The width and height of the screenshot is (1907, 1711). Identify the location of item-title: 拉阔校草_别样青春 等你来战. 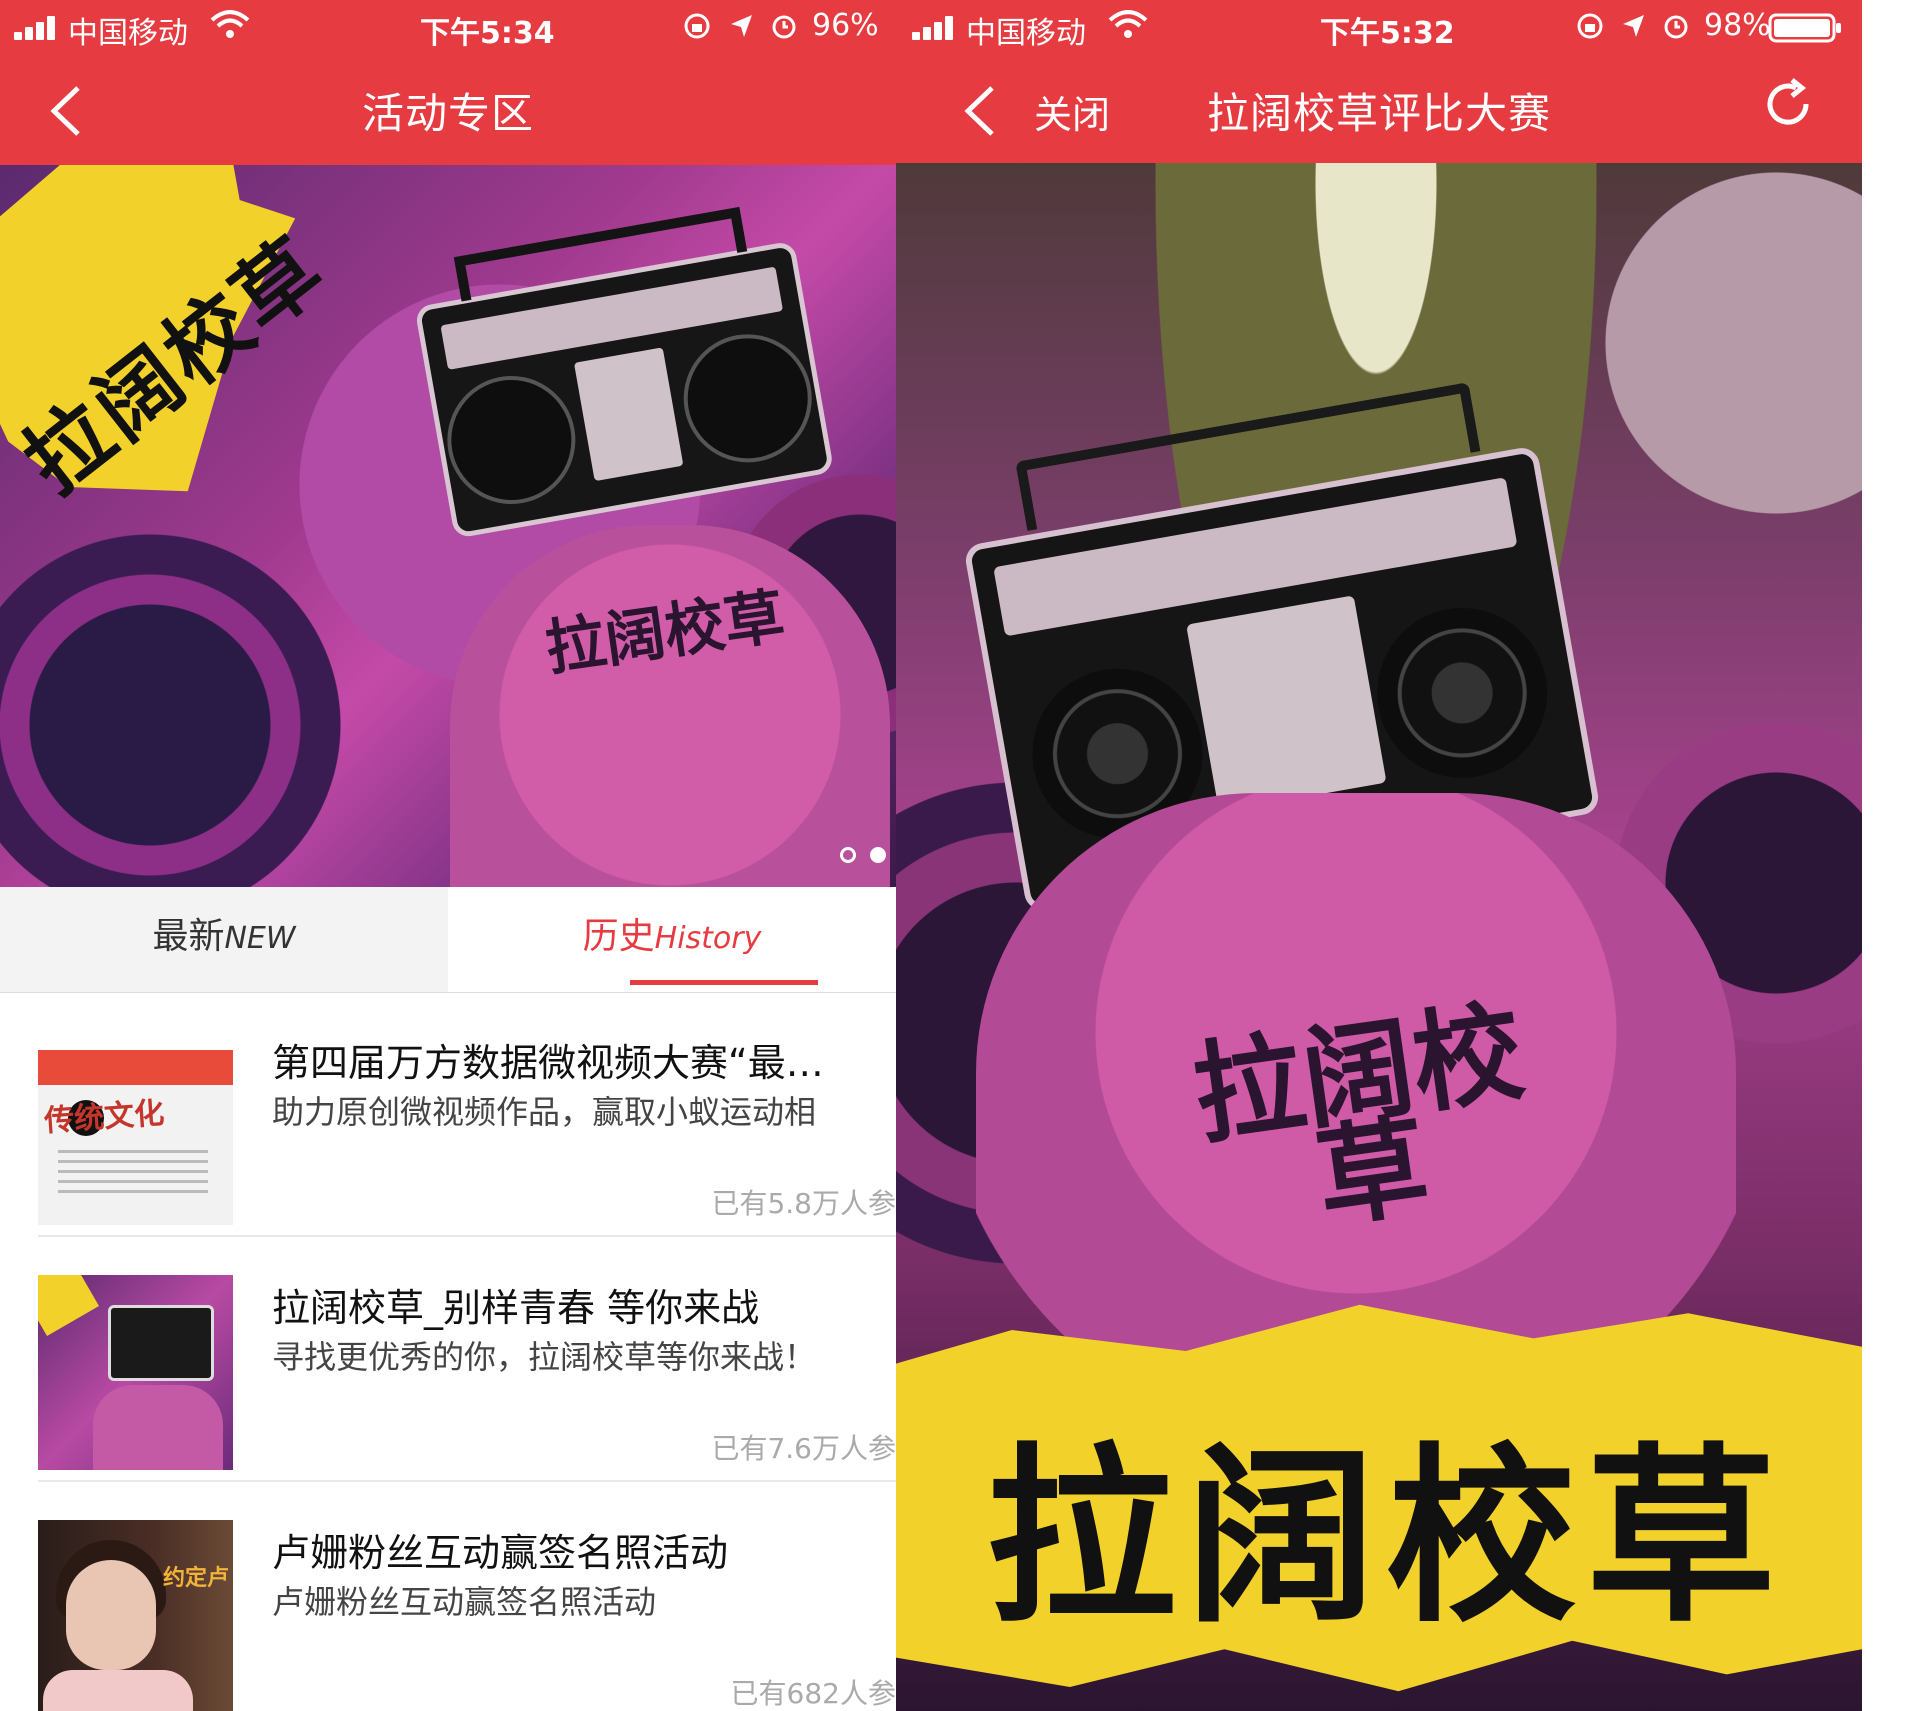
(516, 1308).